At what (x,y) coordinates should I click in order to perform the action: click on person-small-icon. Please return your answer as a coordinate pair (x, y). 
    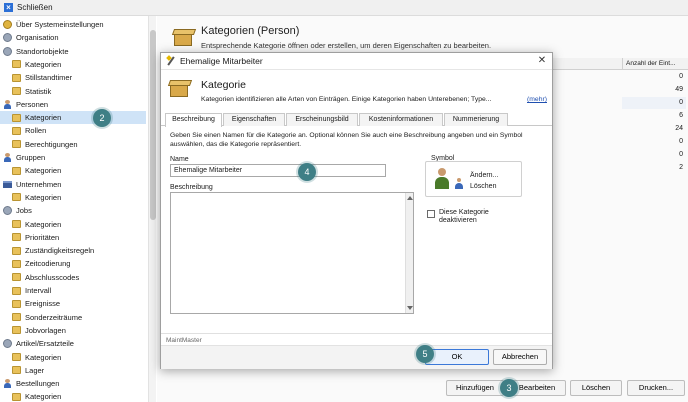
    Looking at the image, I should click on (459, 183).